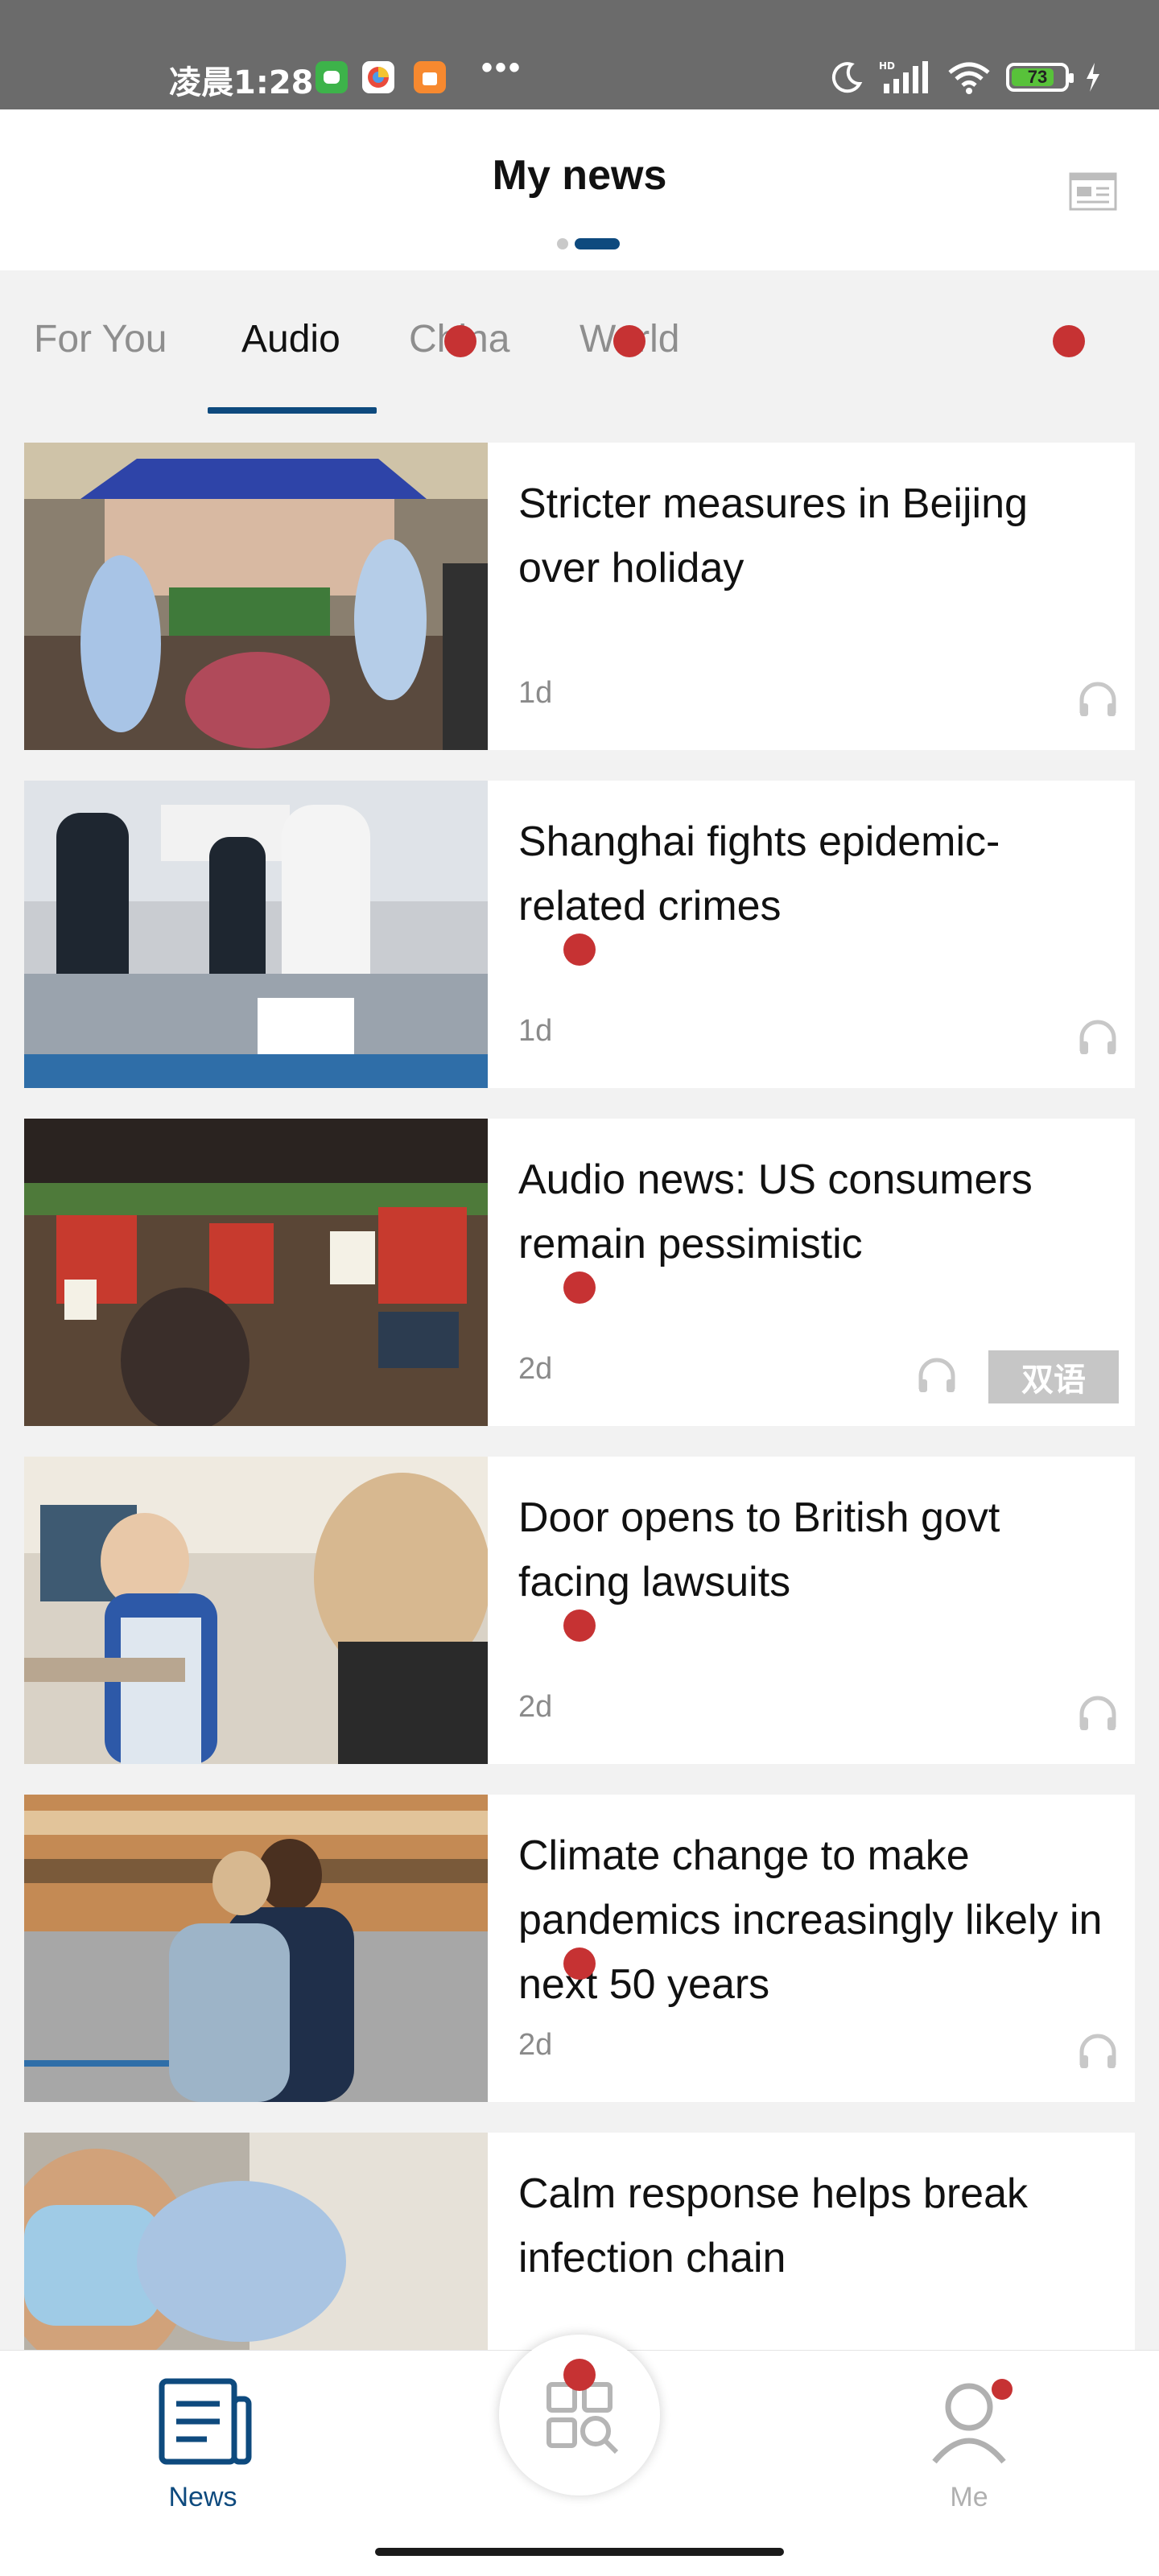 The width and height of the screenshot is (1159, 2576). I want to click on article-title: Shanghai fights epidemic-related crimes, so click(759, 873).